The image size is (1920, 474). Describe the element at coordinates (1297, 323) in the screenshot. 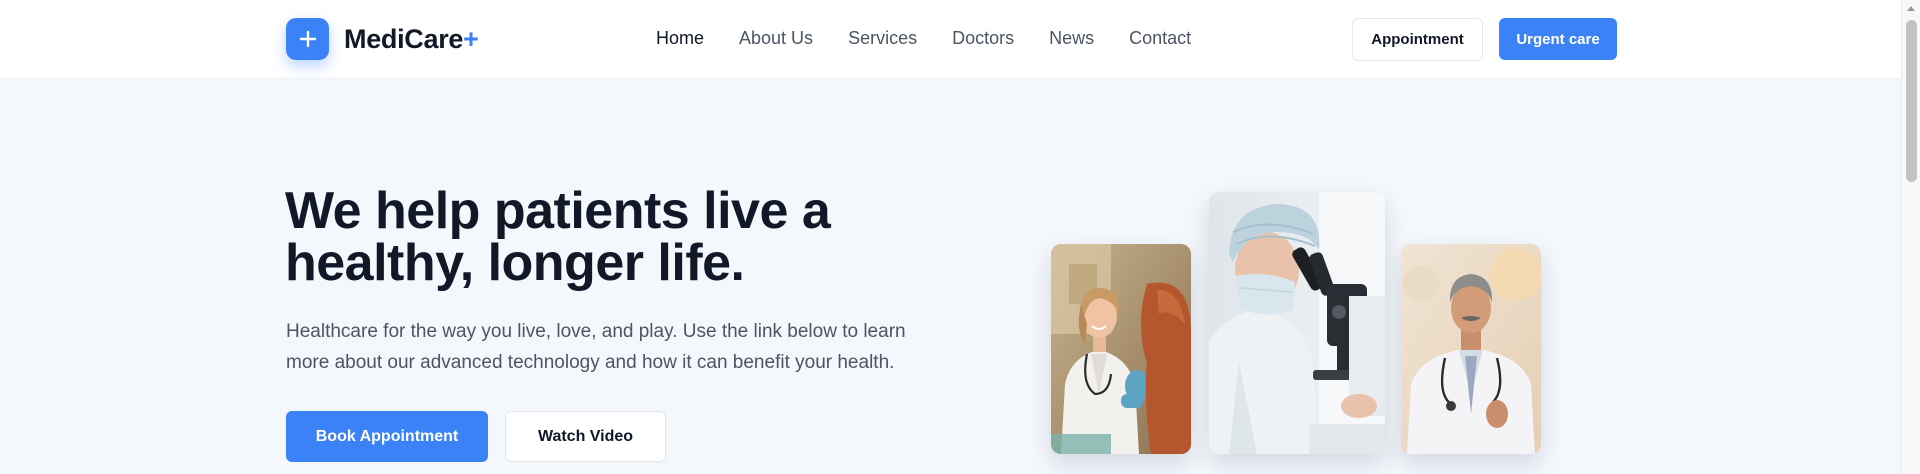

I see `lab-microscope-photo` at that location.